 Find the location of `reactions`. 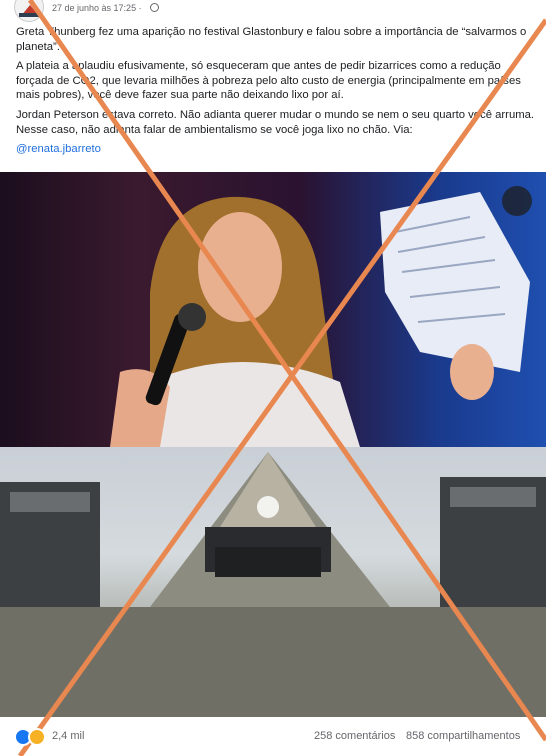

reactions is located at coordinates (32, 737).